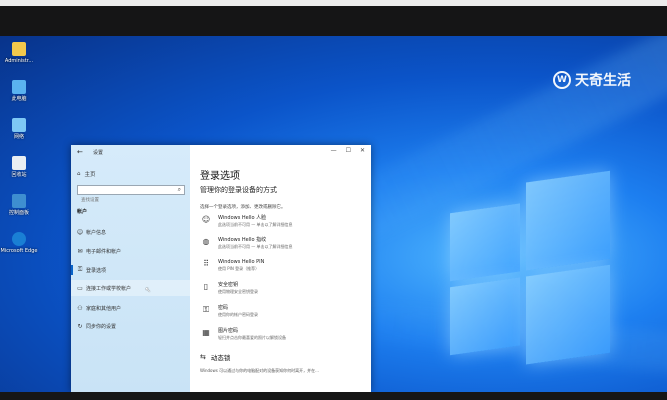 The height and width of the screenshot is (400, 667). Describe the element at coordinates (80, 232) in the screenshot. I see `person-icon: ☺` at that location.